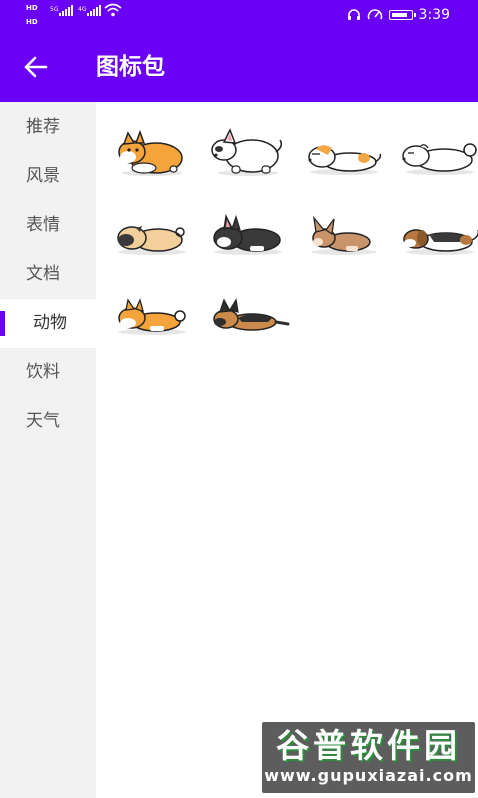 This screenshot has height=798, width=478. I want to click on back-button, so click(36, 67).